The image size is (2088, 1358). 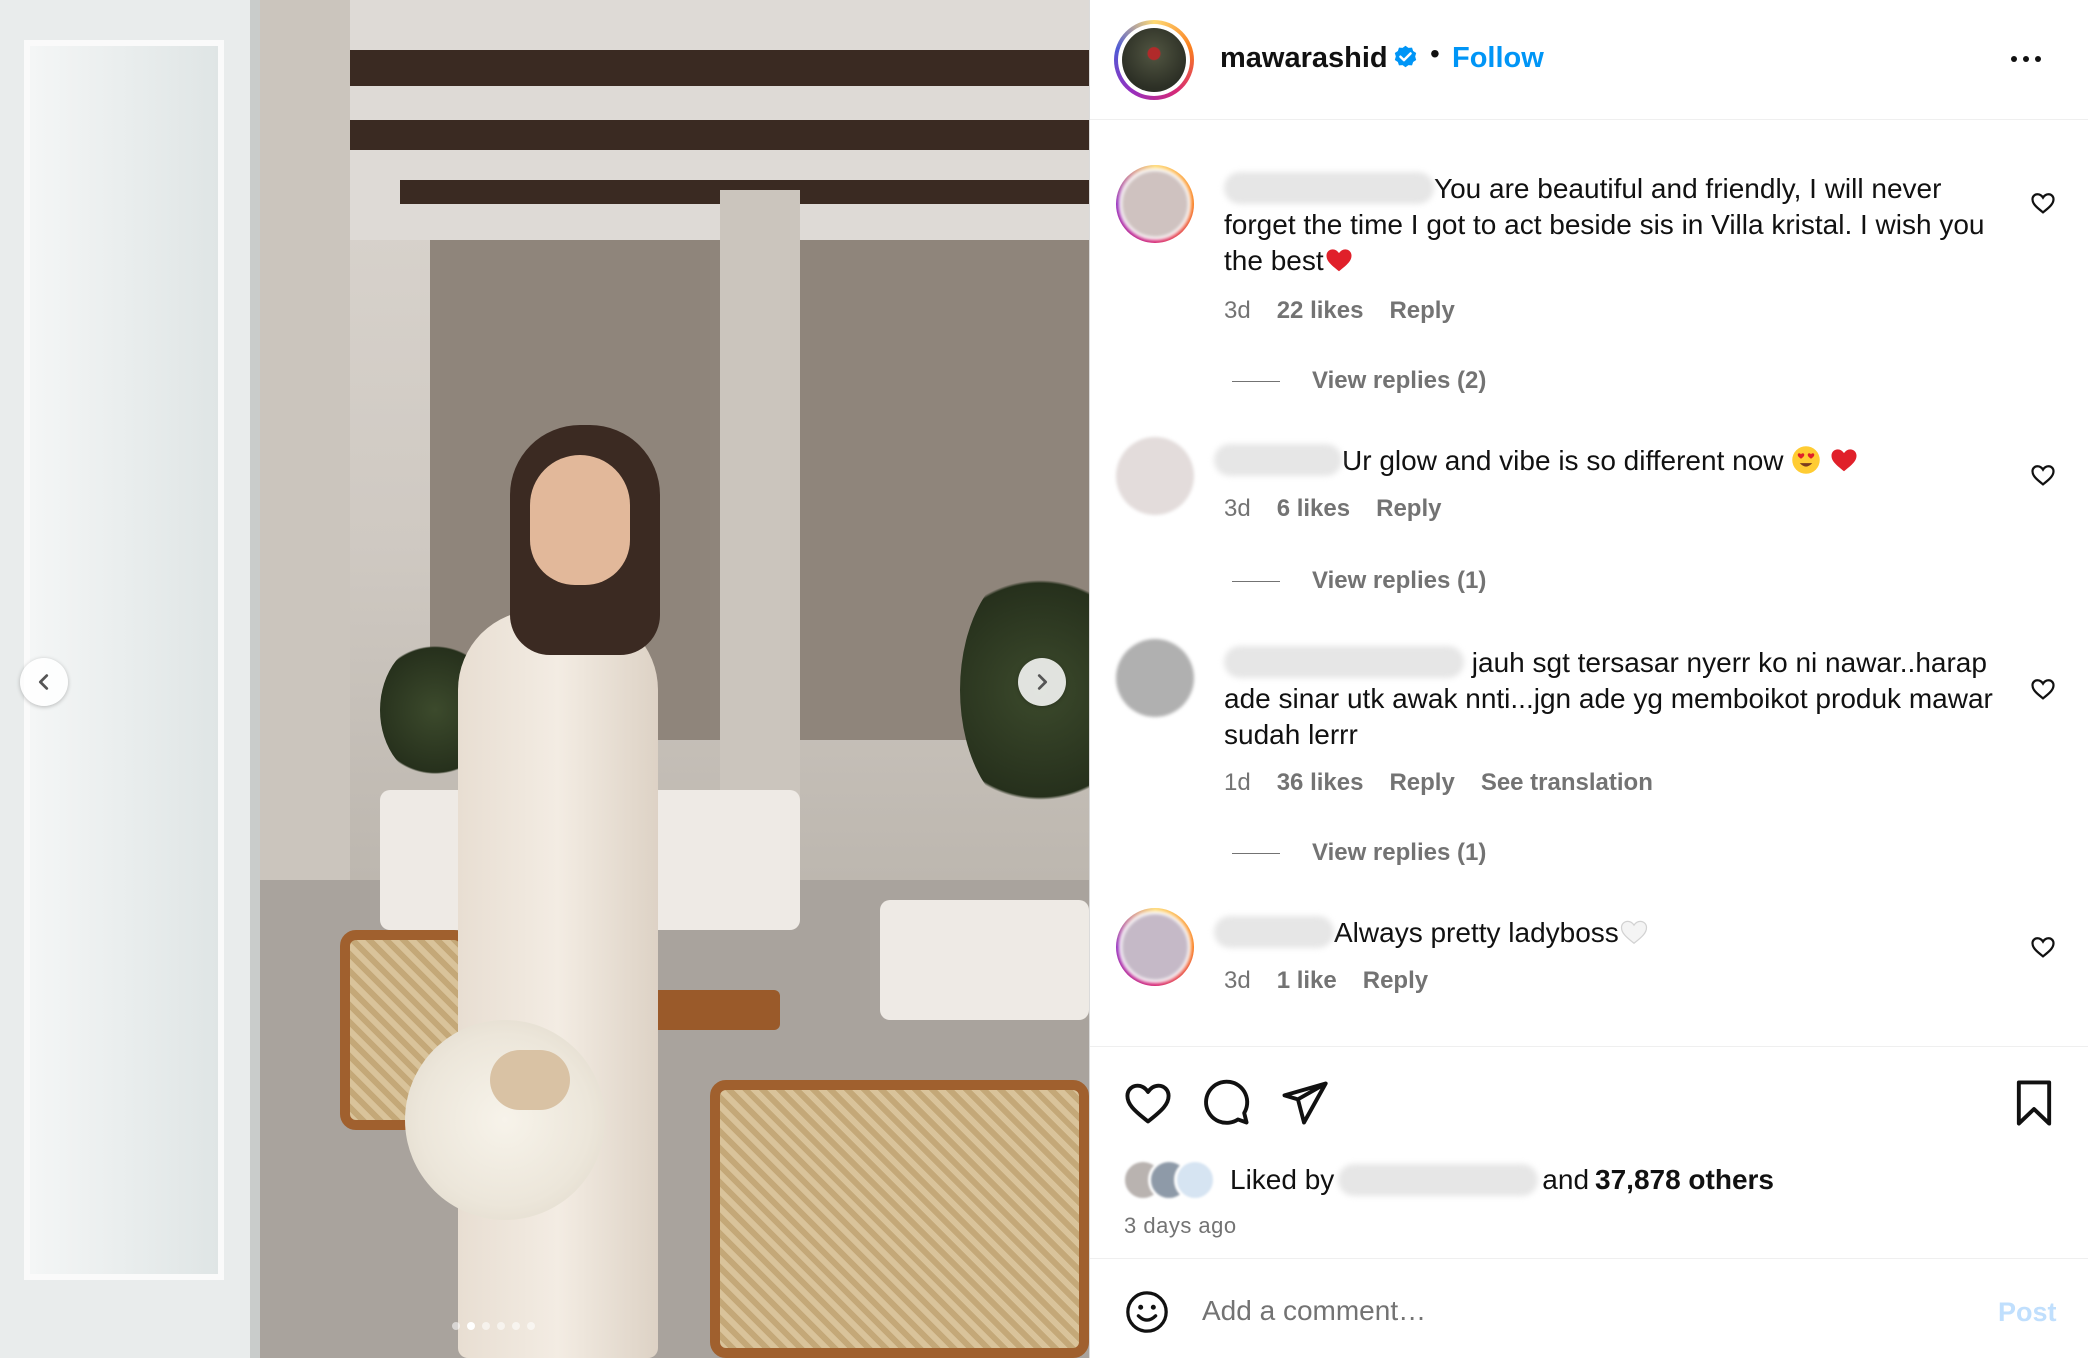 I want to click on comment-likes: 36 likes, so click(x=1320, y=783).